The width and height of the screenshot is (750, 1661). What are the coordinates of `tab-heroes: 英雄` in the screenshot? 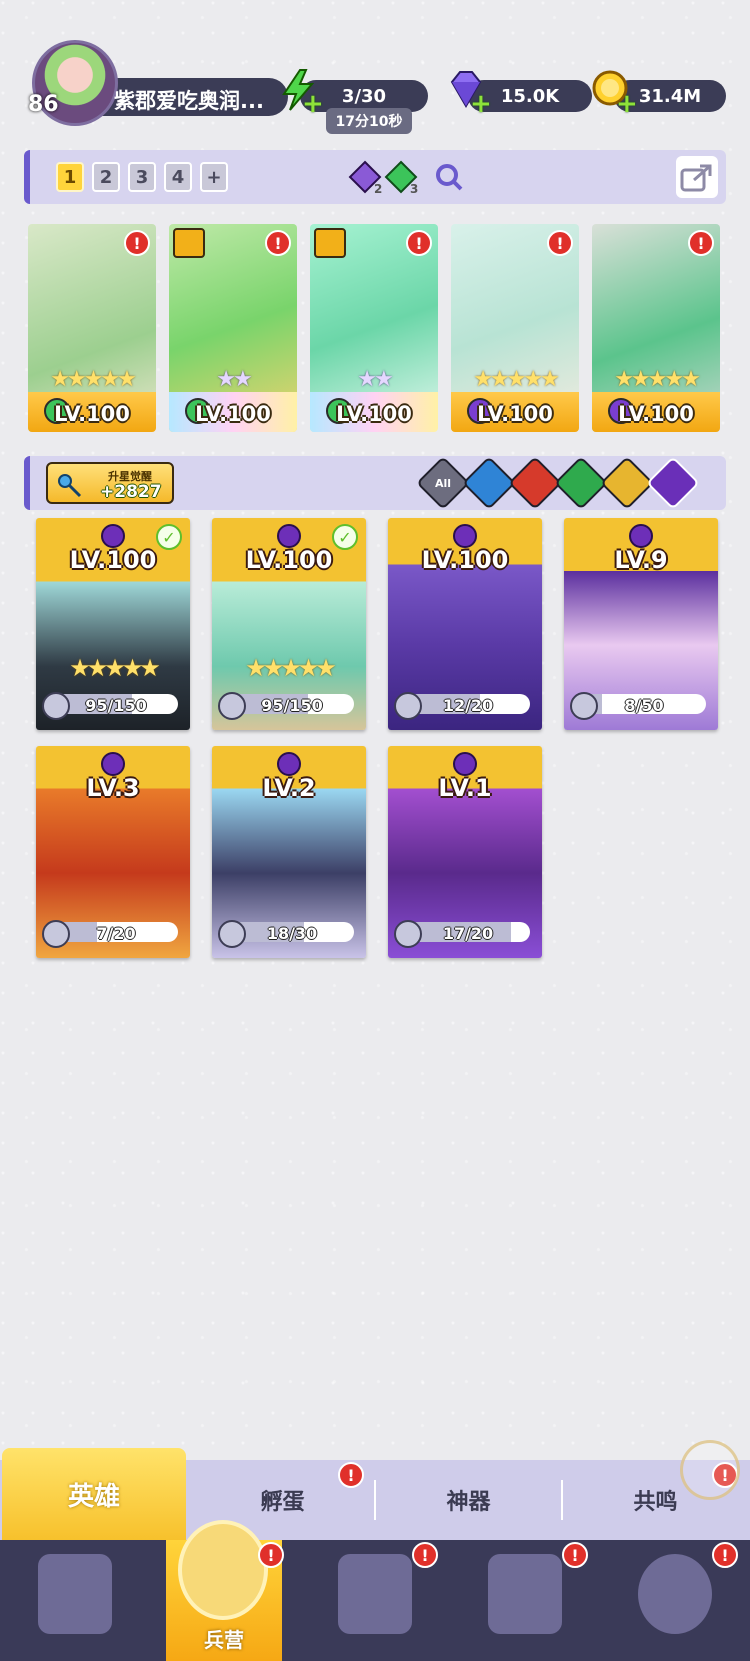 It's located at (94, 1494).